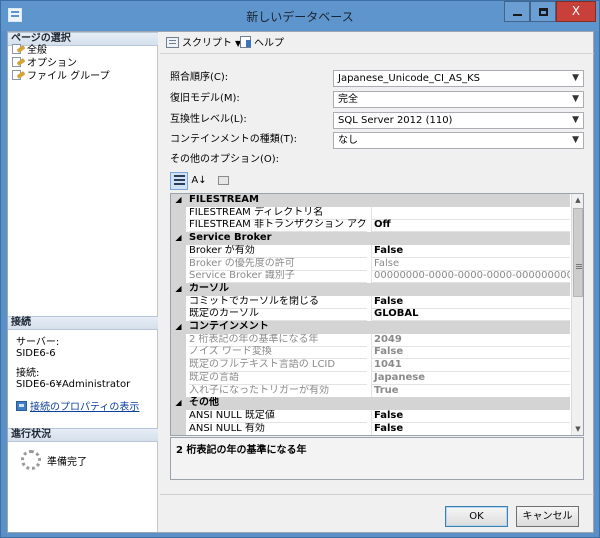 Image resolution: width=600 pixels, height=538 pixels. I want to click on recovery-model-select: 完全 ▼, so click(458, 99).